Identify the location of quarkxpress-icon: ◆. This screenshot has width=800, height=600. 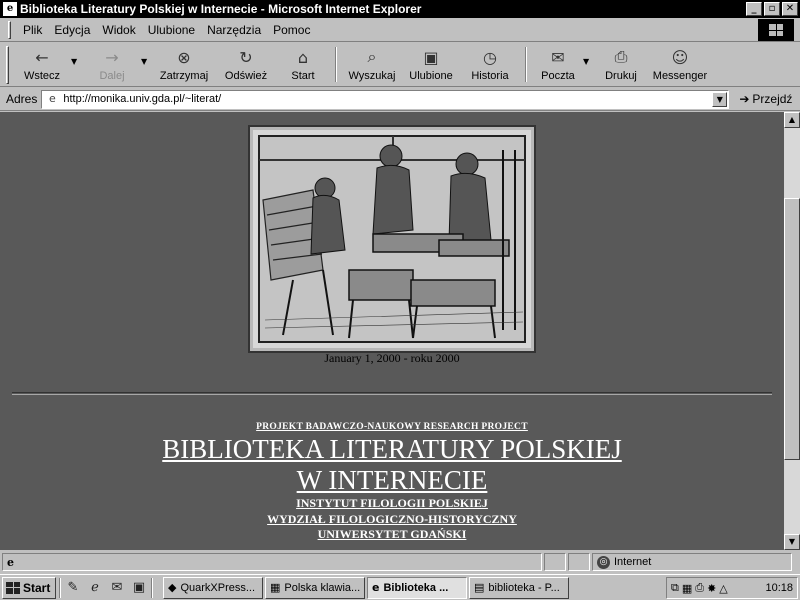
(172, 587).